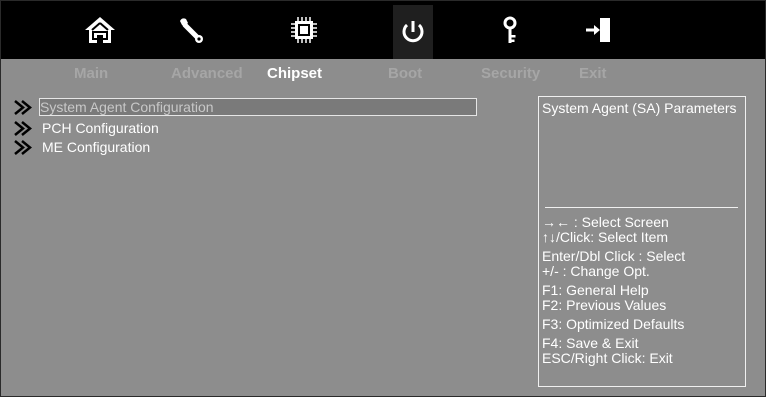  I want to click on main-home-button, so click(100, 30).